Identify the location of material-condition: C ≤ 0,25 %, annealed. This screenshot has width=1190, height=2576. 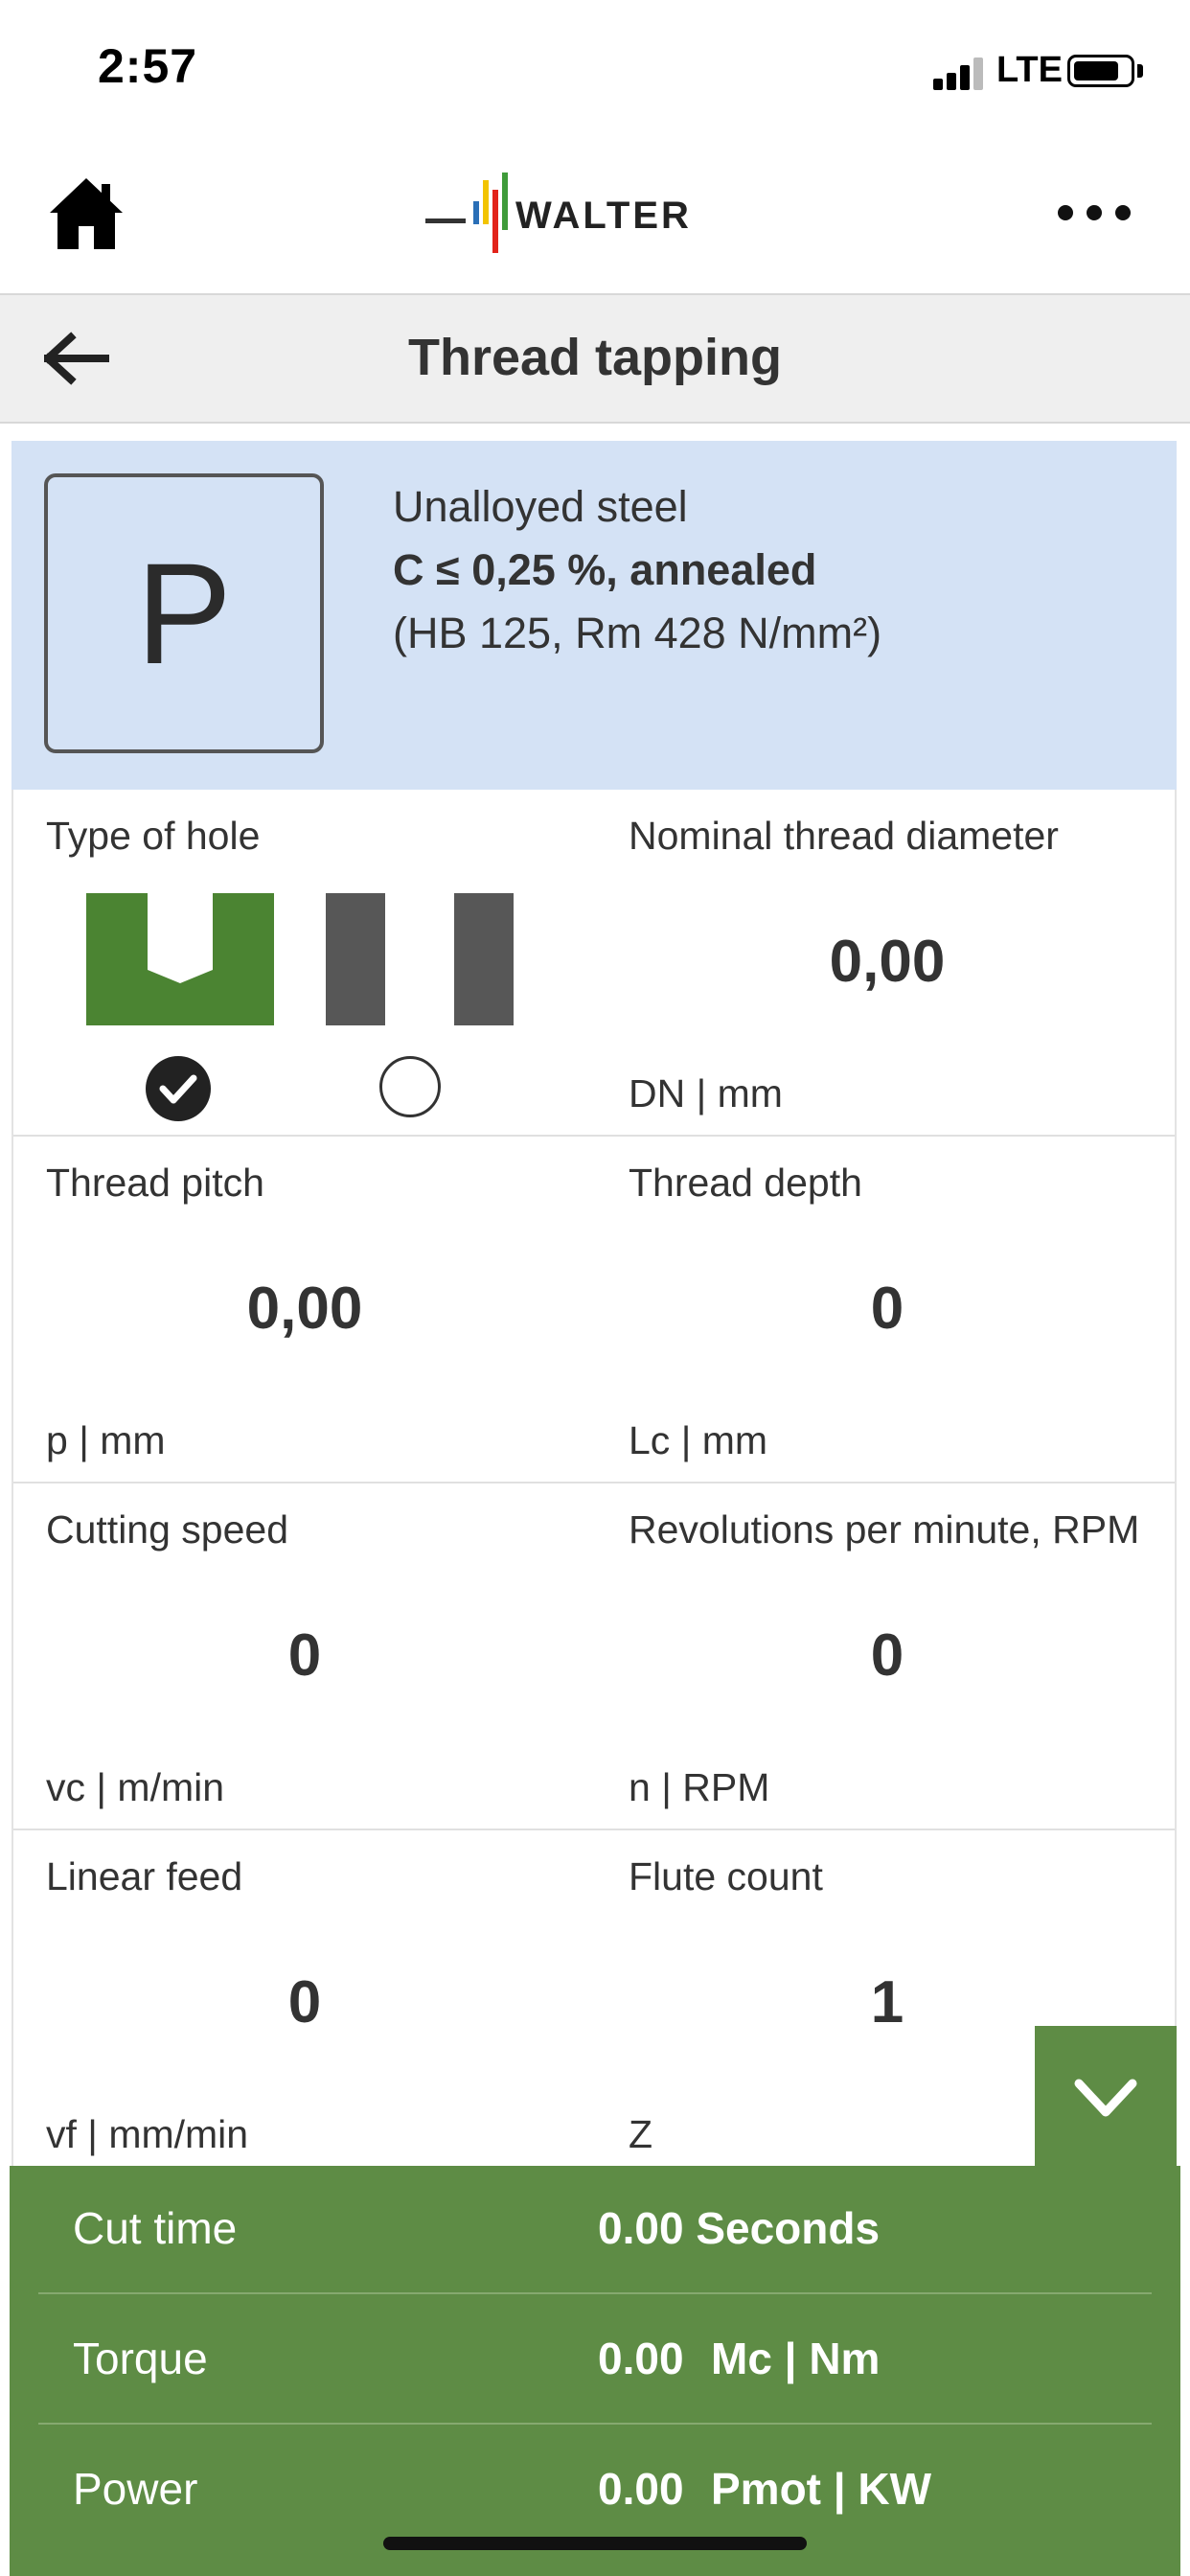
(605, 569).